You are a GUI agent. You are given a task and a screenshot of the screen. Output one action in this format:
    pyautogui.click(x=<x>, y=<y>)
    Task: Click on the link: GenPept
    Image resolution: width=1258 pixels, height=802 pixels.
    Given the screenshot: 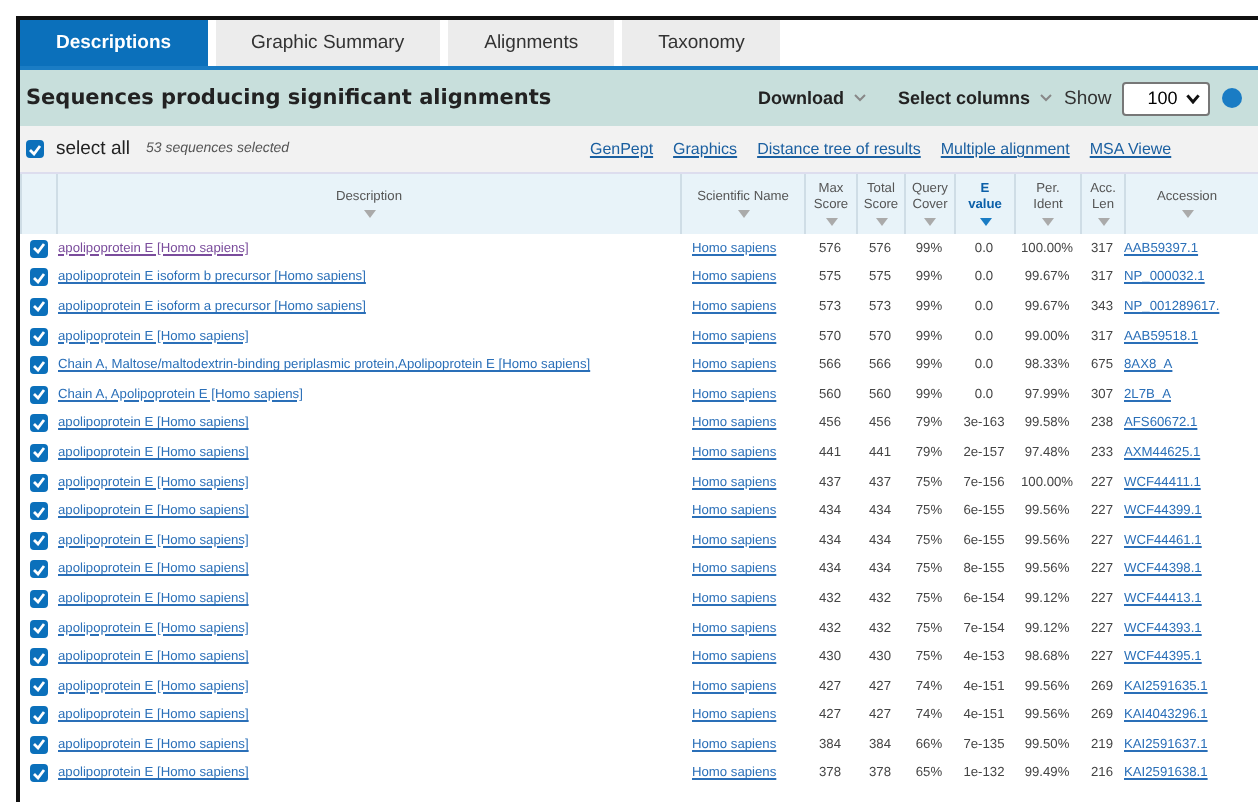 What is the action you would take?
    pyautogui.click(x=621, y=149)
    